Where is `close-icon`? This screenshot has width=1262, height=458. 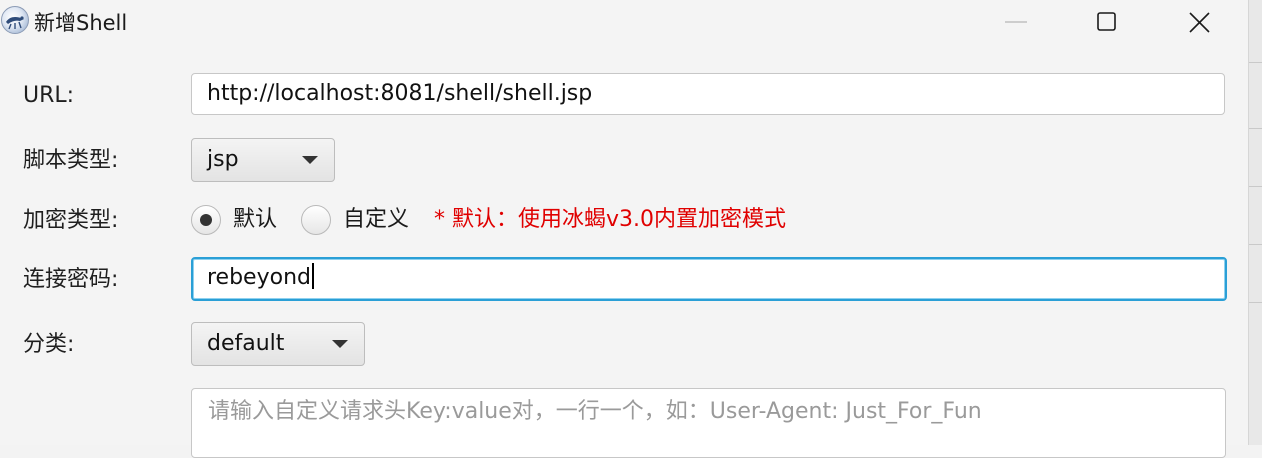
close-icon is located at coordinates (1199, 22).